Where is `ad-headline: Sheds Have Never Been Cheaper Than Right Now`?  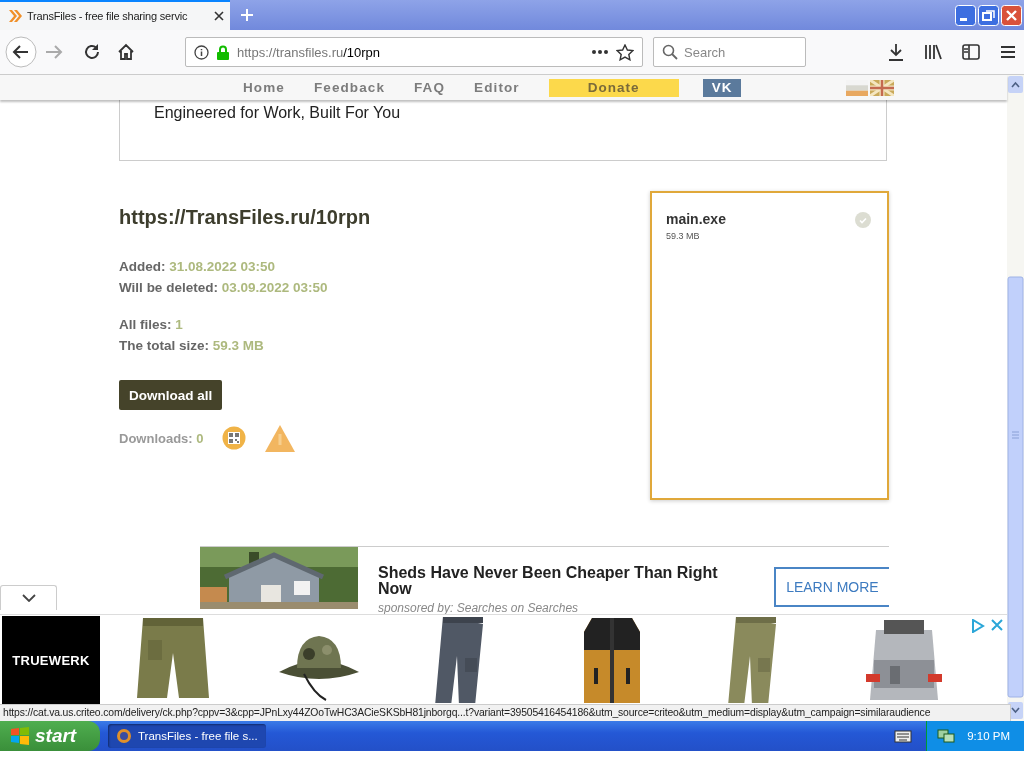 ad-headline: Sheds Have Never Been Cheaper Than Right Now is located at coordinates (555, 581).